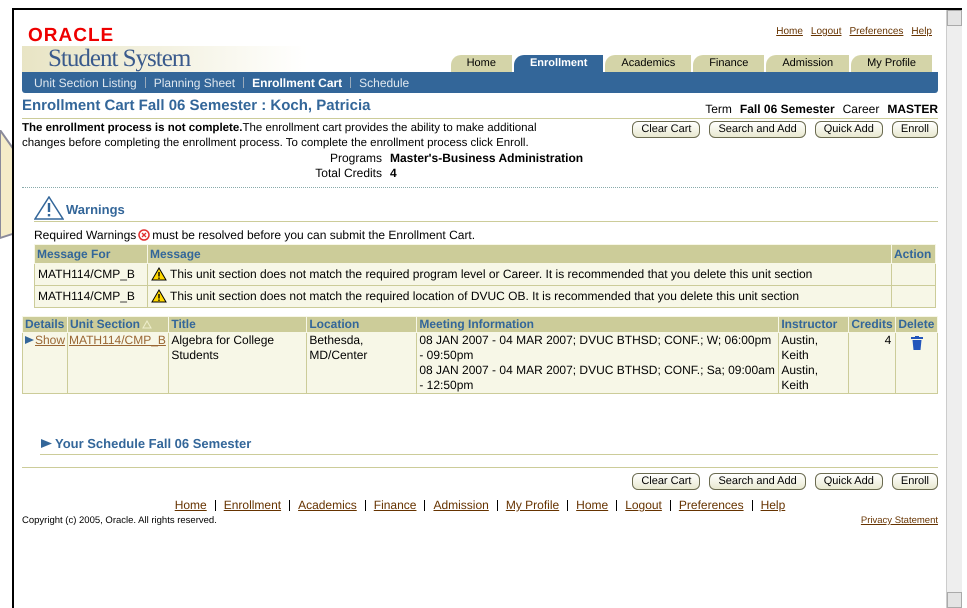 The width and height of the screenshot is (967, 608). What do you see at coordinates (917, 324) in the screenshot?
I see `column-header: Delete` at bounding box center [917, 324].